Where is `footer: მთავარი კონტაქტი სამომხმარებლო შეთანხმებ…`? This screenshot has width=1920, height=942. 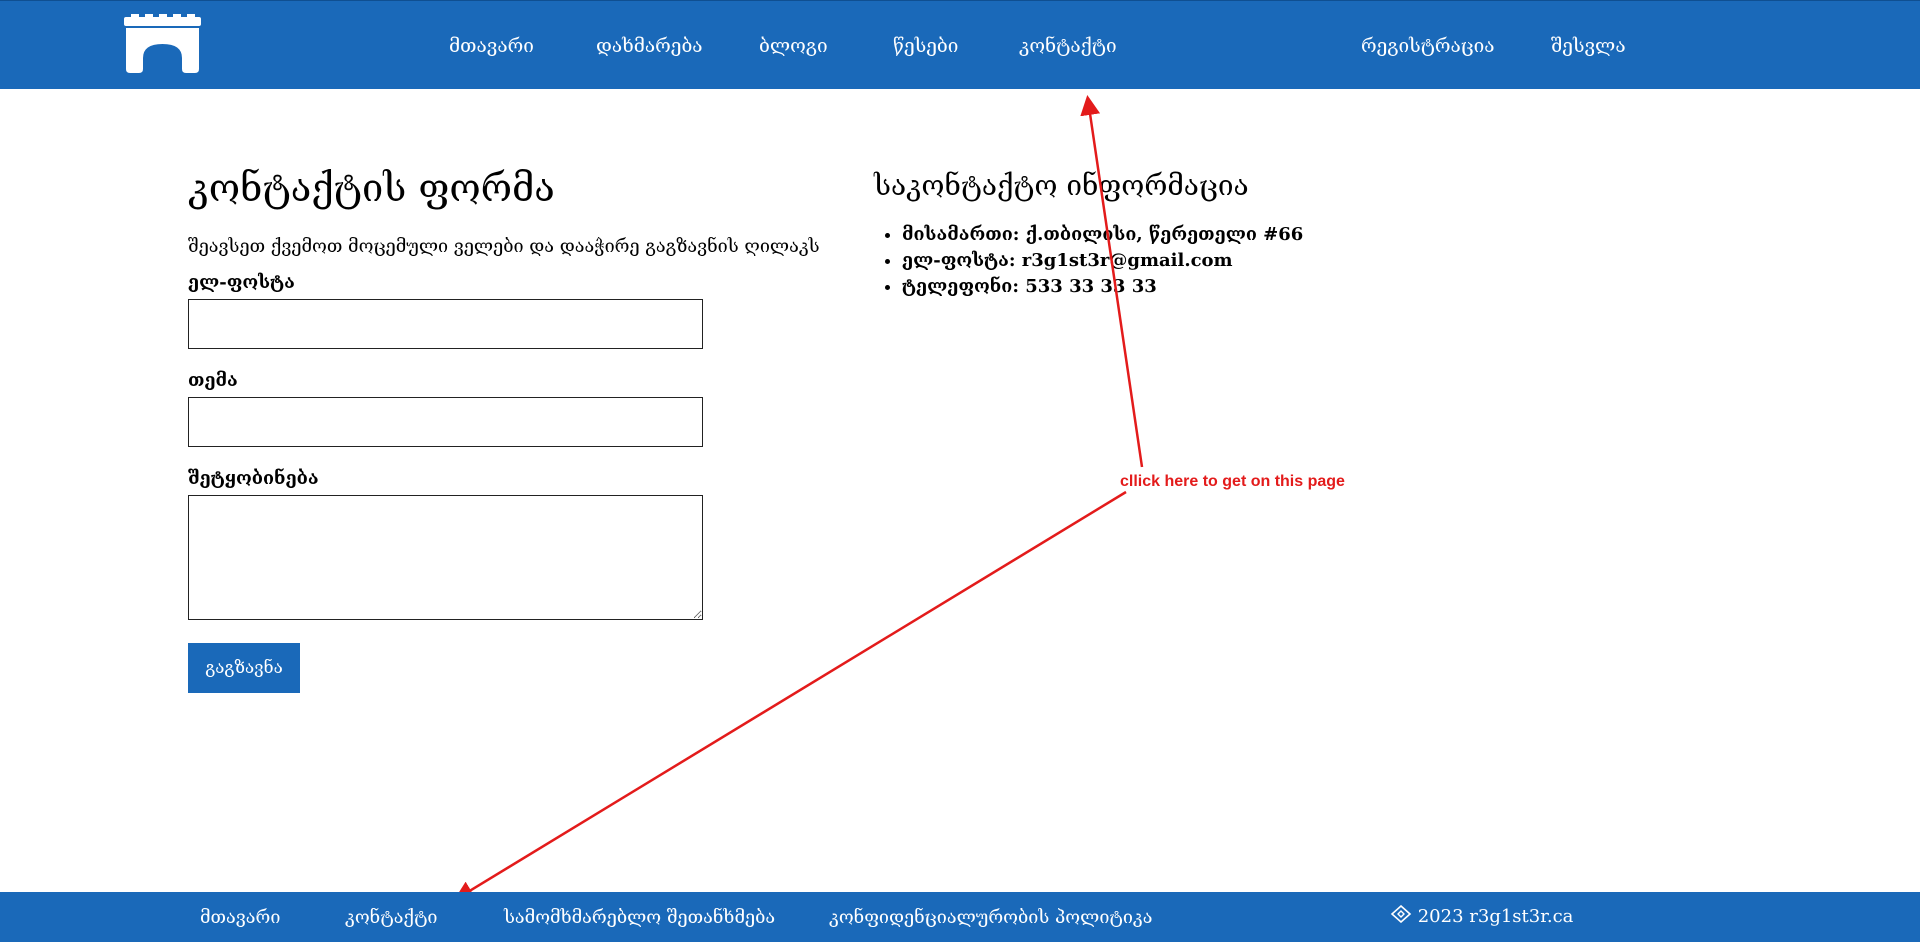
footer: მთავარი კონტაქტი სამომხმარებლო შეთანხმებ… is located at coordinates (960, 917).